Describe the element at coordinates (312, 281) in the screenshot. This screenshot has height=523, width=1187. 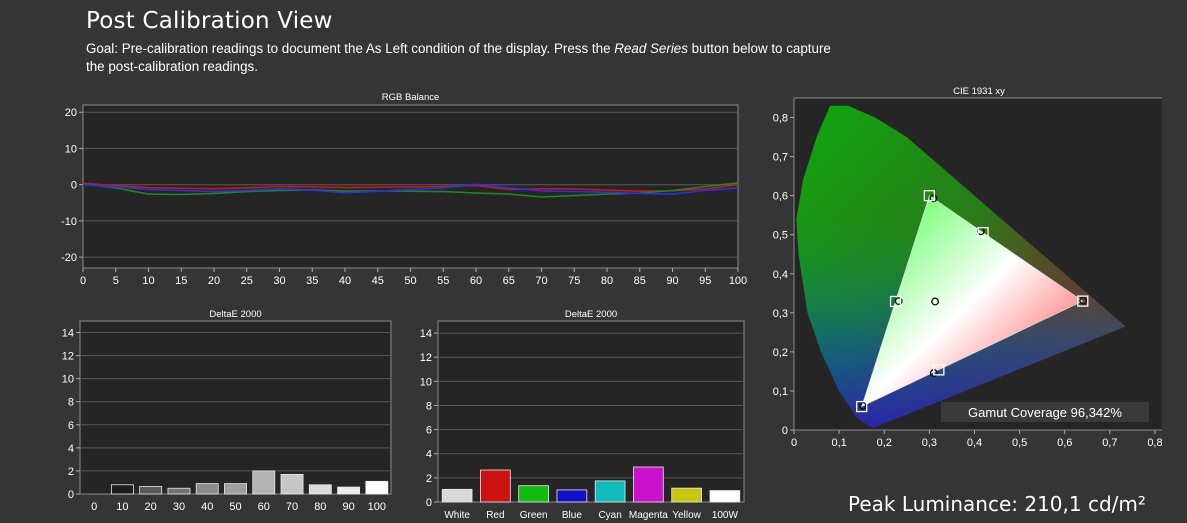
I see `rgb-xtick-label: 35` at that location.